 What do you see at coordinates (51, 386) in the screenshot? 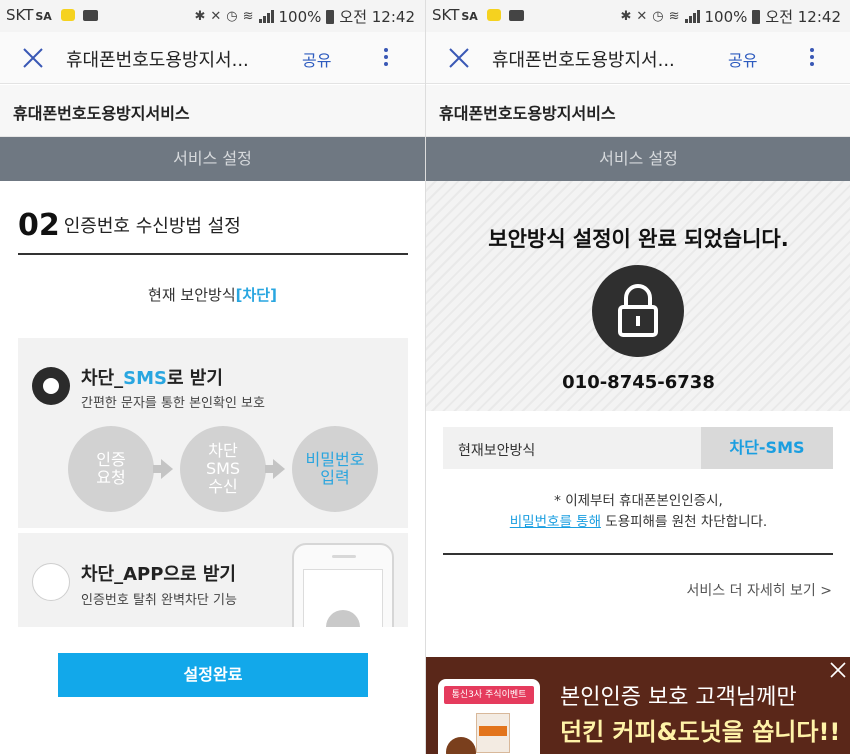
I see `radio-sms-selected` at bounding box center [51, 386].